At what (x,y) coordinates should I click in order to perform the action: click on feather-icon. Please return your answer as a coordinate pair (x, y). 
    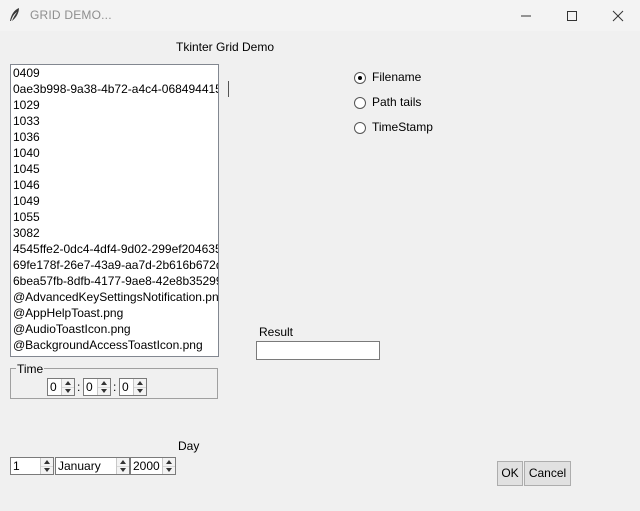
    Looking at the image, I should click on (15, 15).